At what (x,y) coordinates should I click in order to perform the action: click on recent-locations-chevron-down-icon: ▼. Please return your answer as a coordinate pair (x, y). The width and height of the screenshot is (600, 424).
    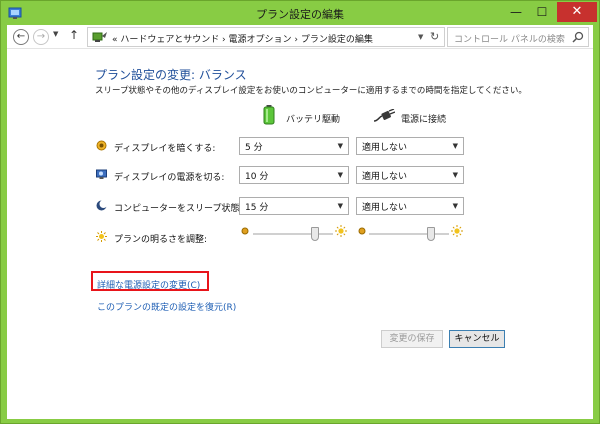
    Looking at the image, I should click on (55, 34).